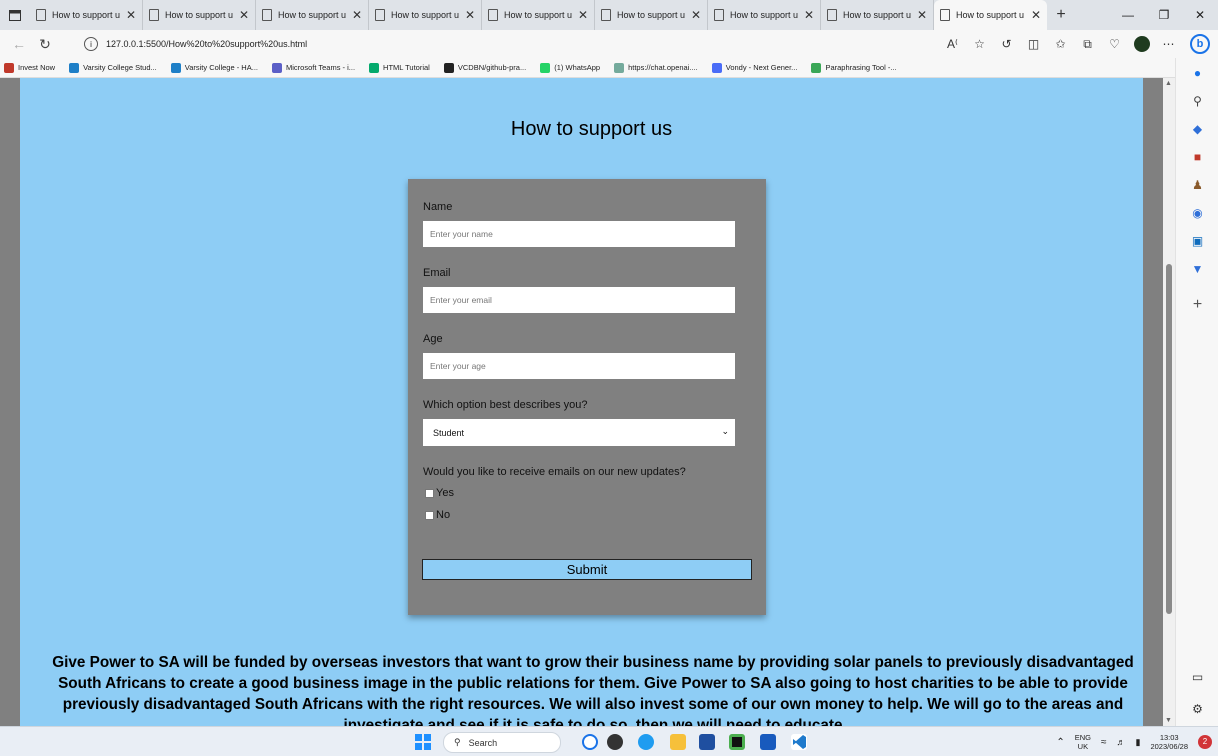 This screenshot has height=756, width=1218. I want to click on favorites-icon: ✩, so click(1060, 44).